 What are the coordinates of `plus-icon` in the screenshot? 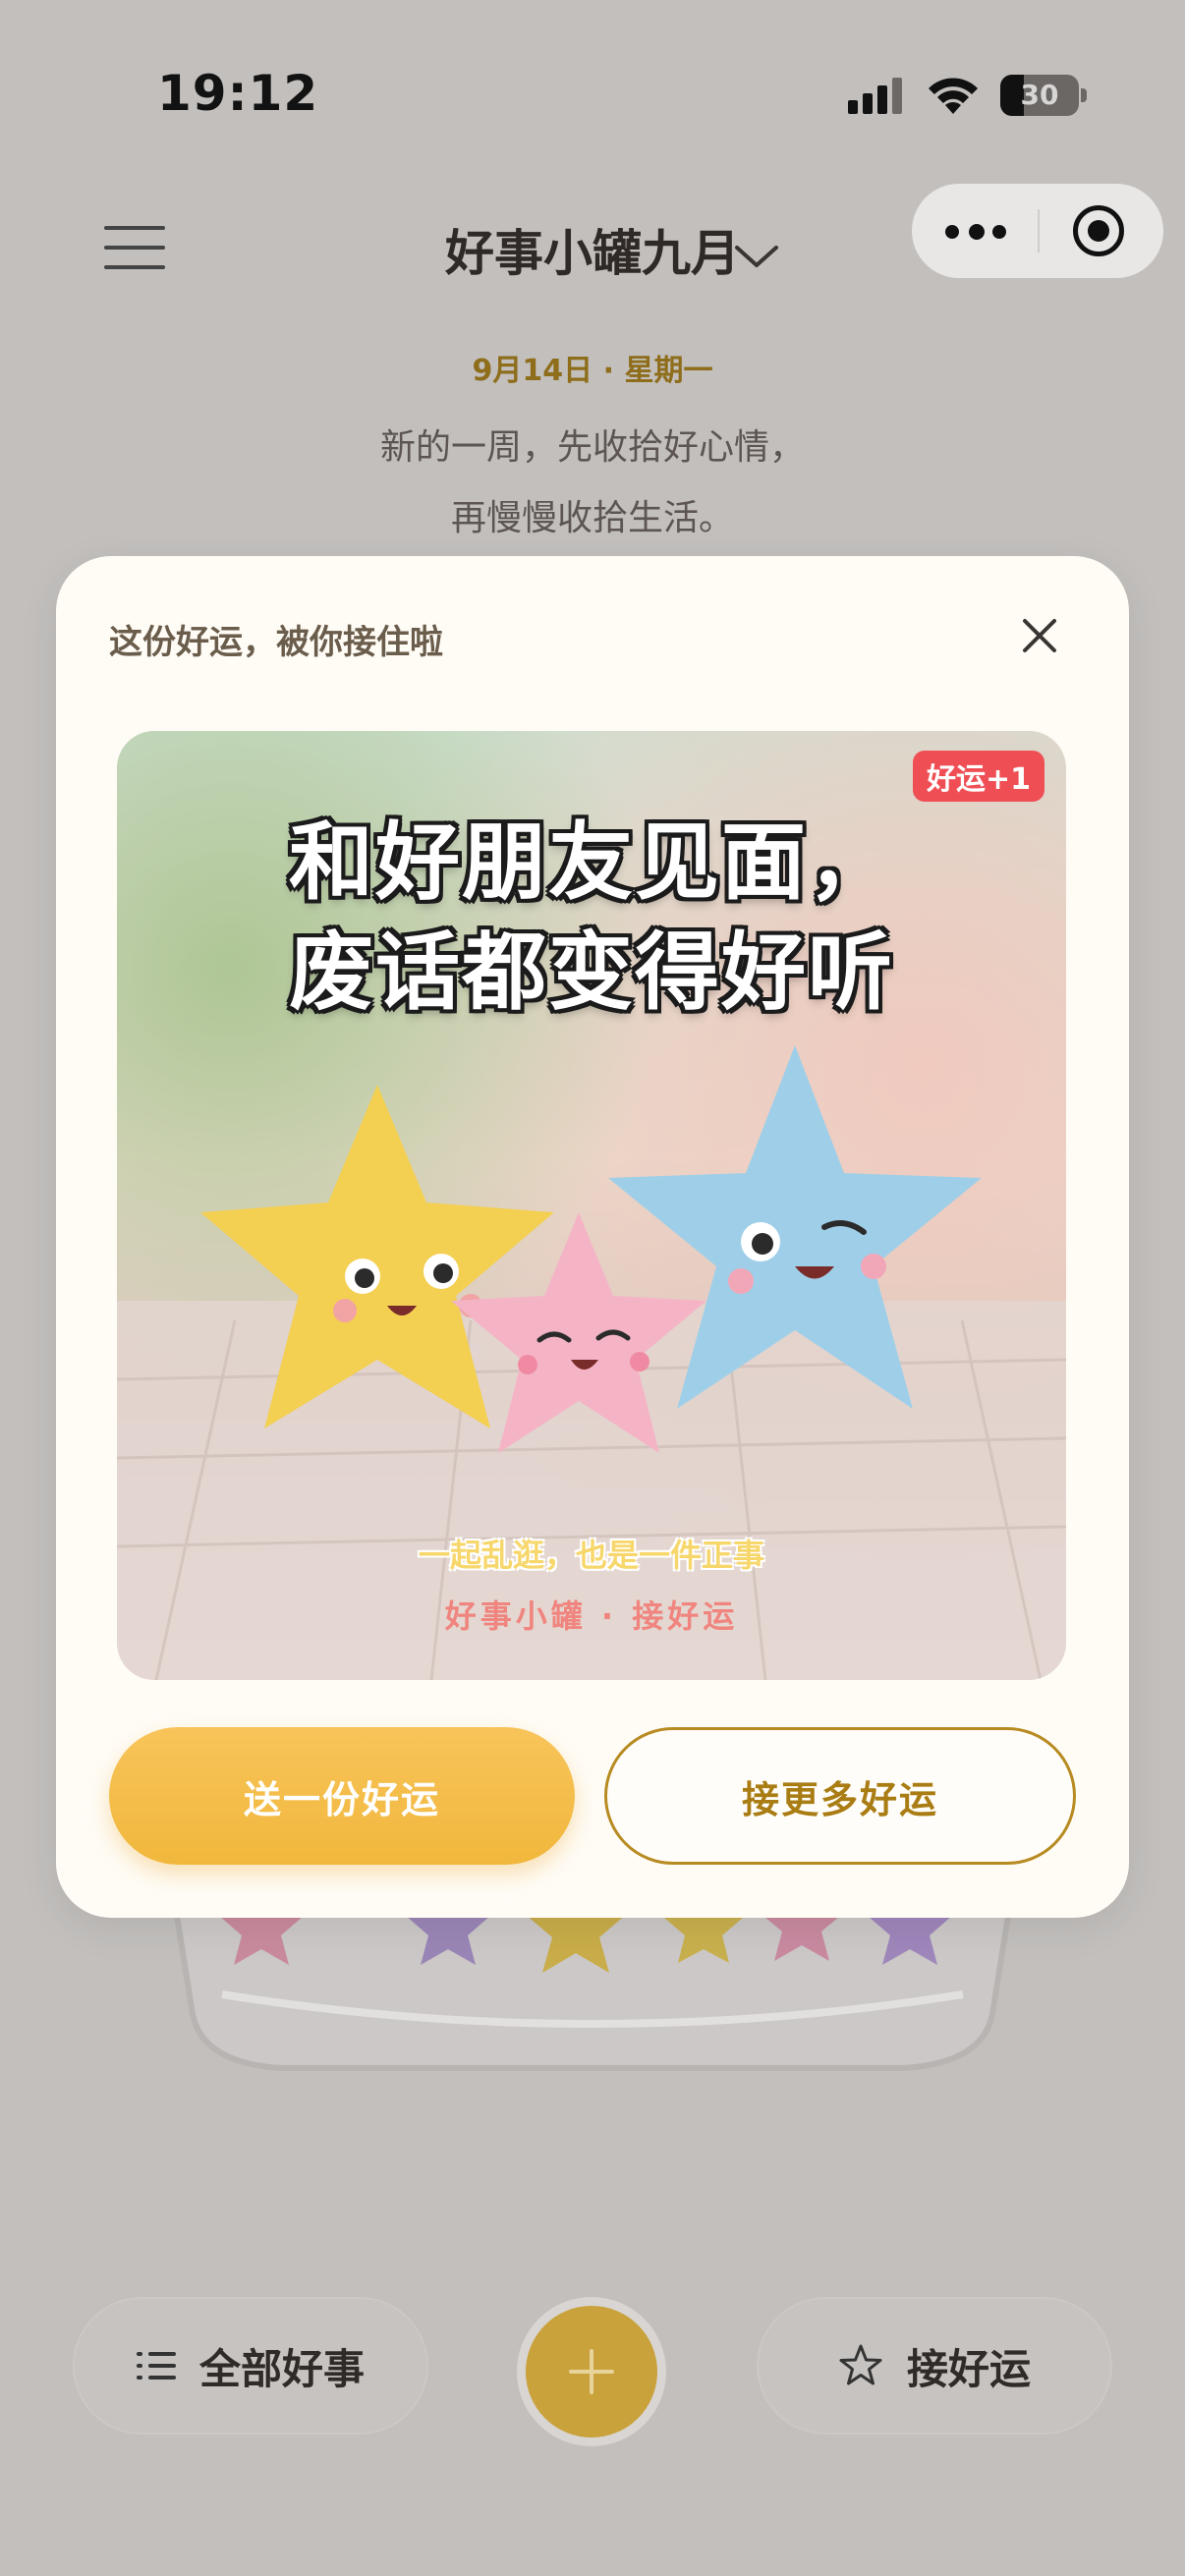 It's located at (592, 2371).